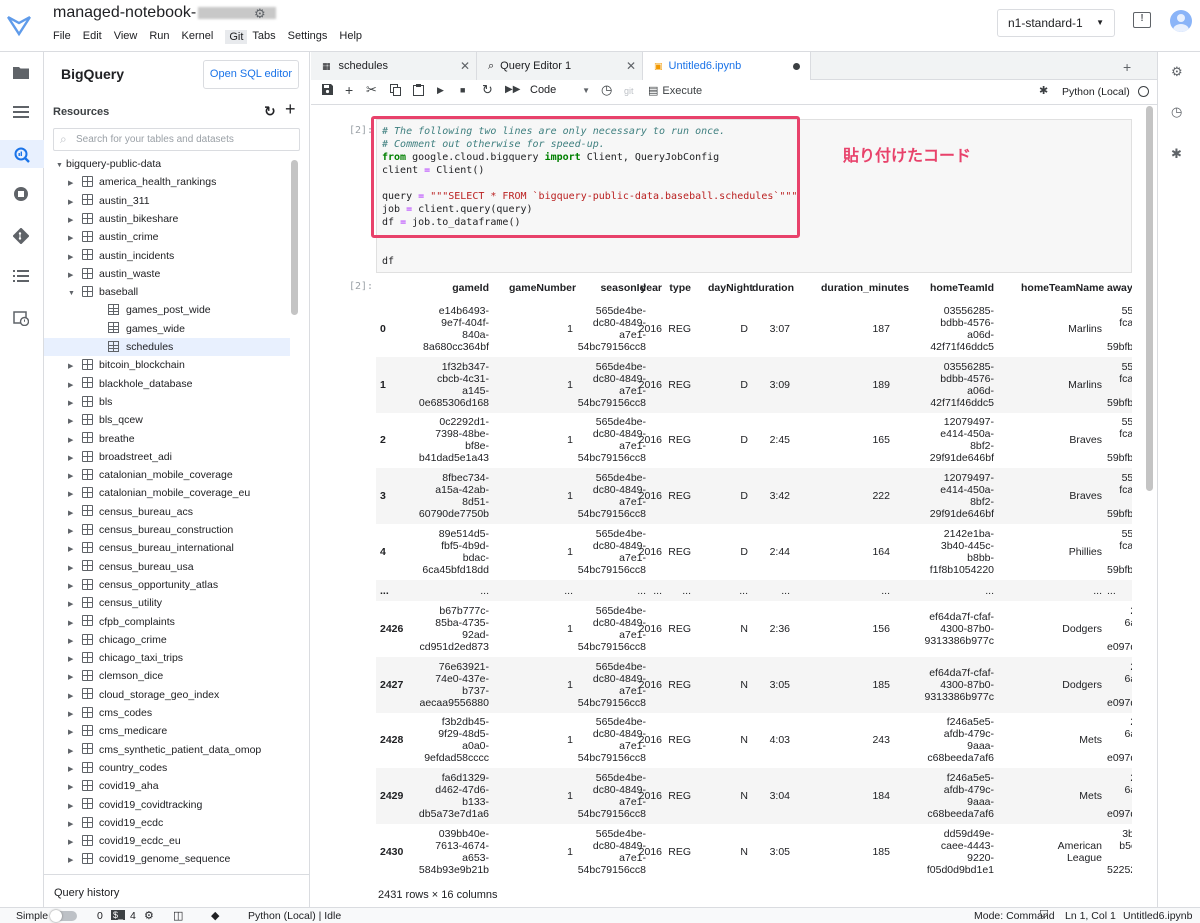 The width and height of the screenshot is (1200, 923). Describe the element at coordinates (167, 201) in the screenshot. I see `tree-item: ▶ austin_311` at that location.